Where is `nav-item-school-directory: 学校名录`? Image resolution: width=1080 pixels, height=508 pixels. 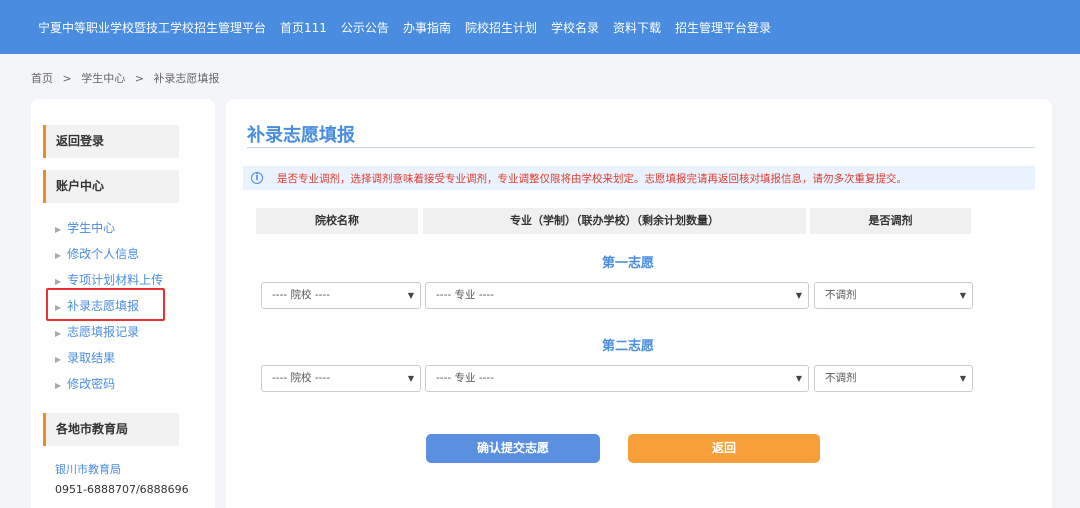 nav-item-school-directory: 学校名录 is located at coordinates (575, 27).